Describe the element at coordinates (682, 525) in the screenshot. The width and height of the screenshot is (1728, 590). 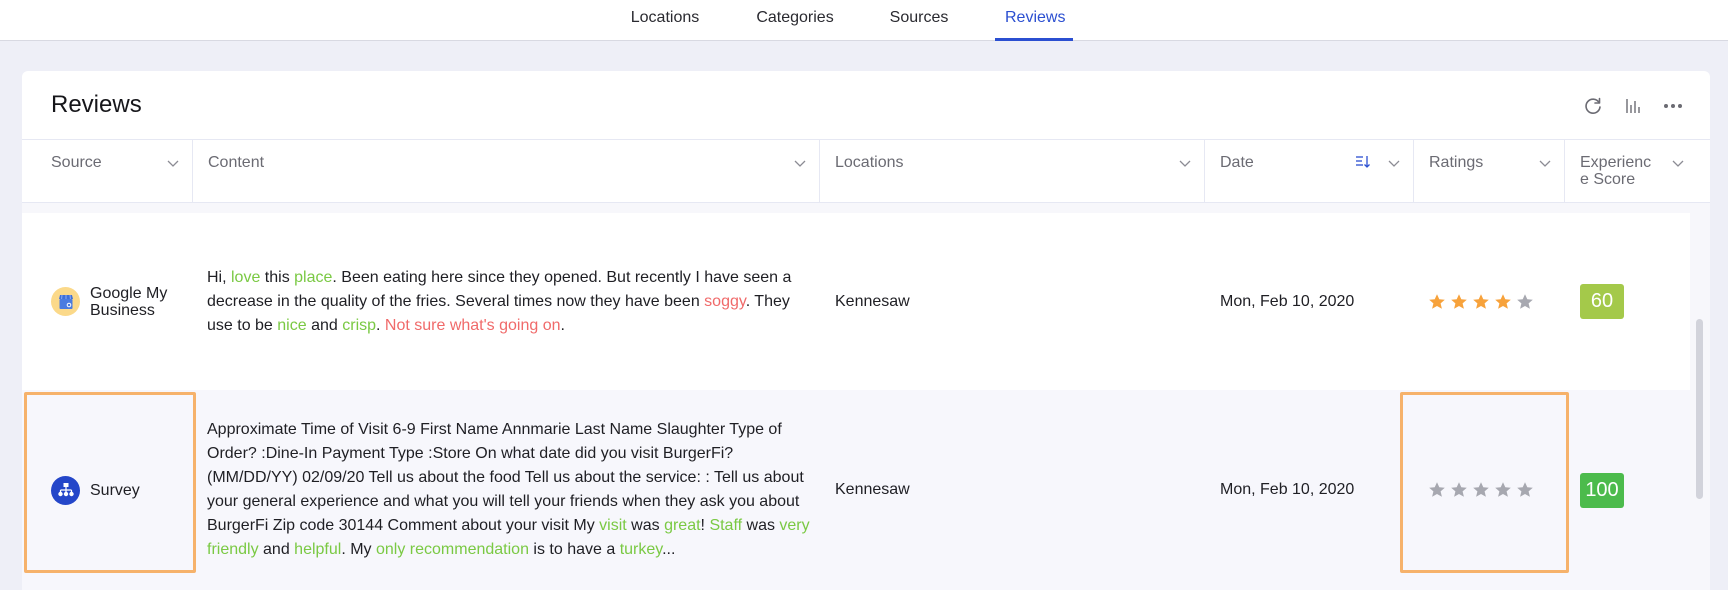
I see `positive-keyword: great` at that location.